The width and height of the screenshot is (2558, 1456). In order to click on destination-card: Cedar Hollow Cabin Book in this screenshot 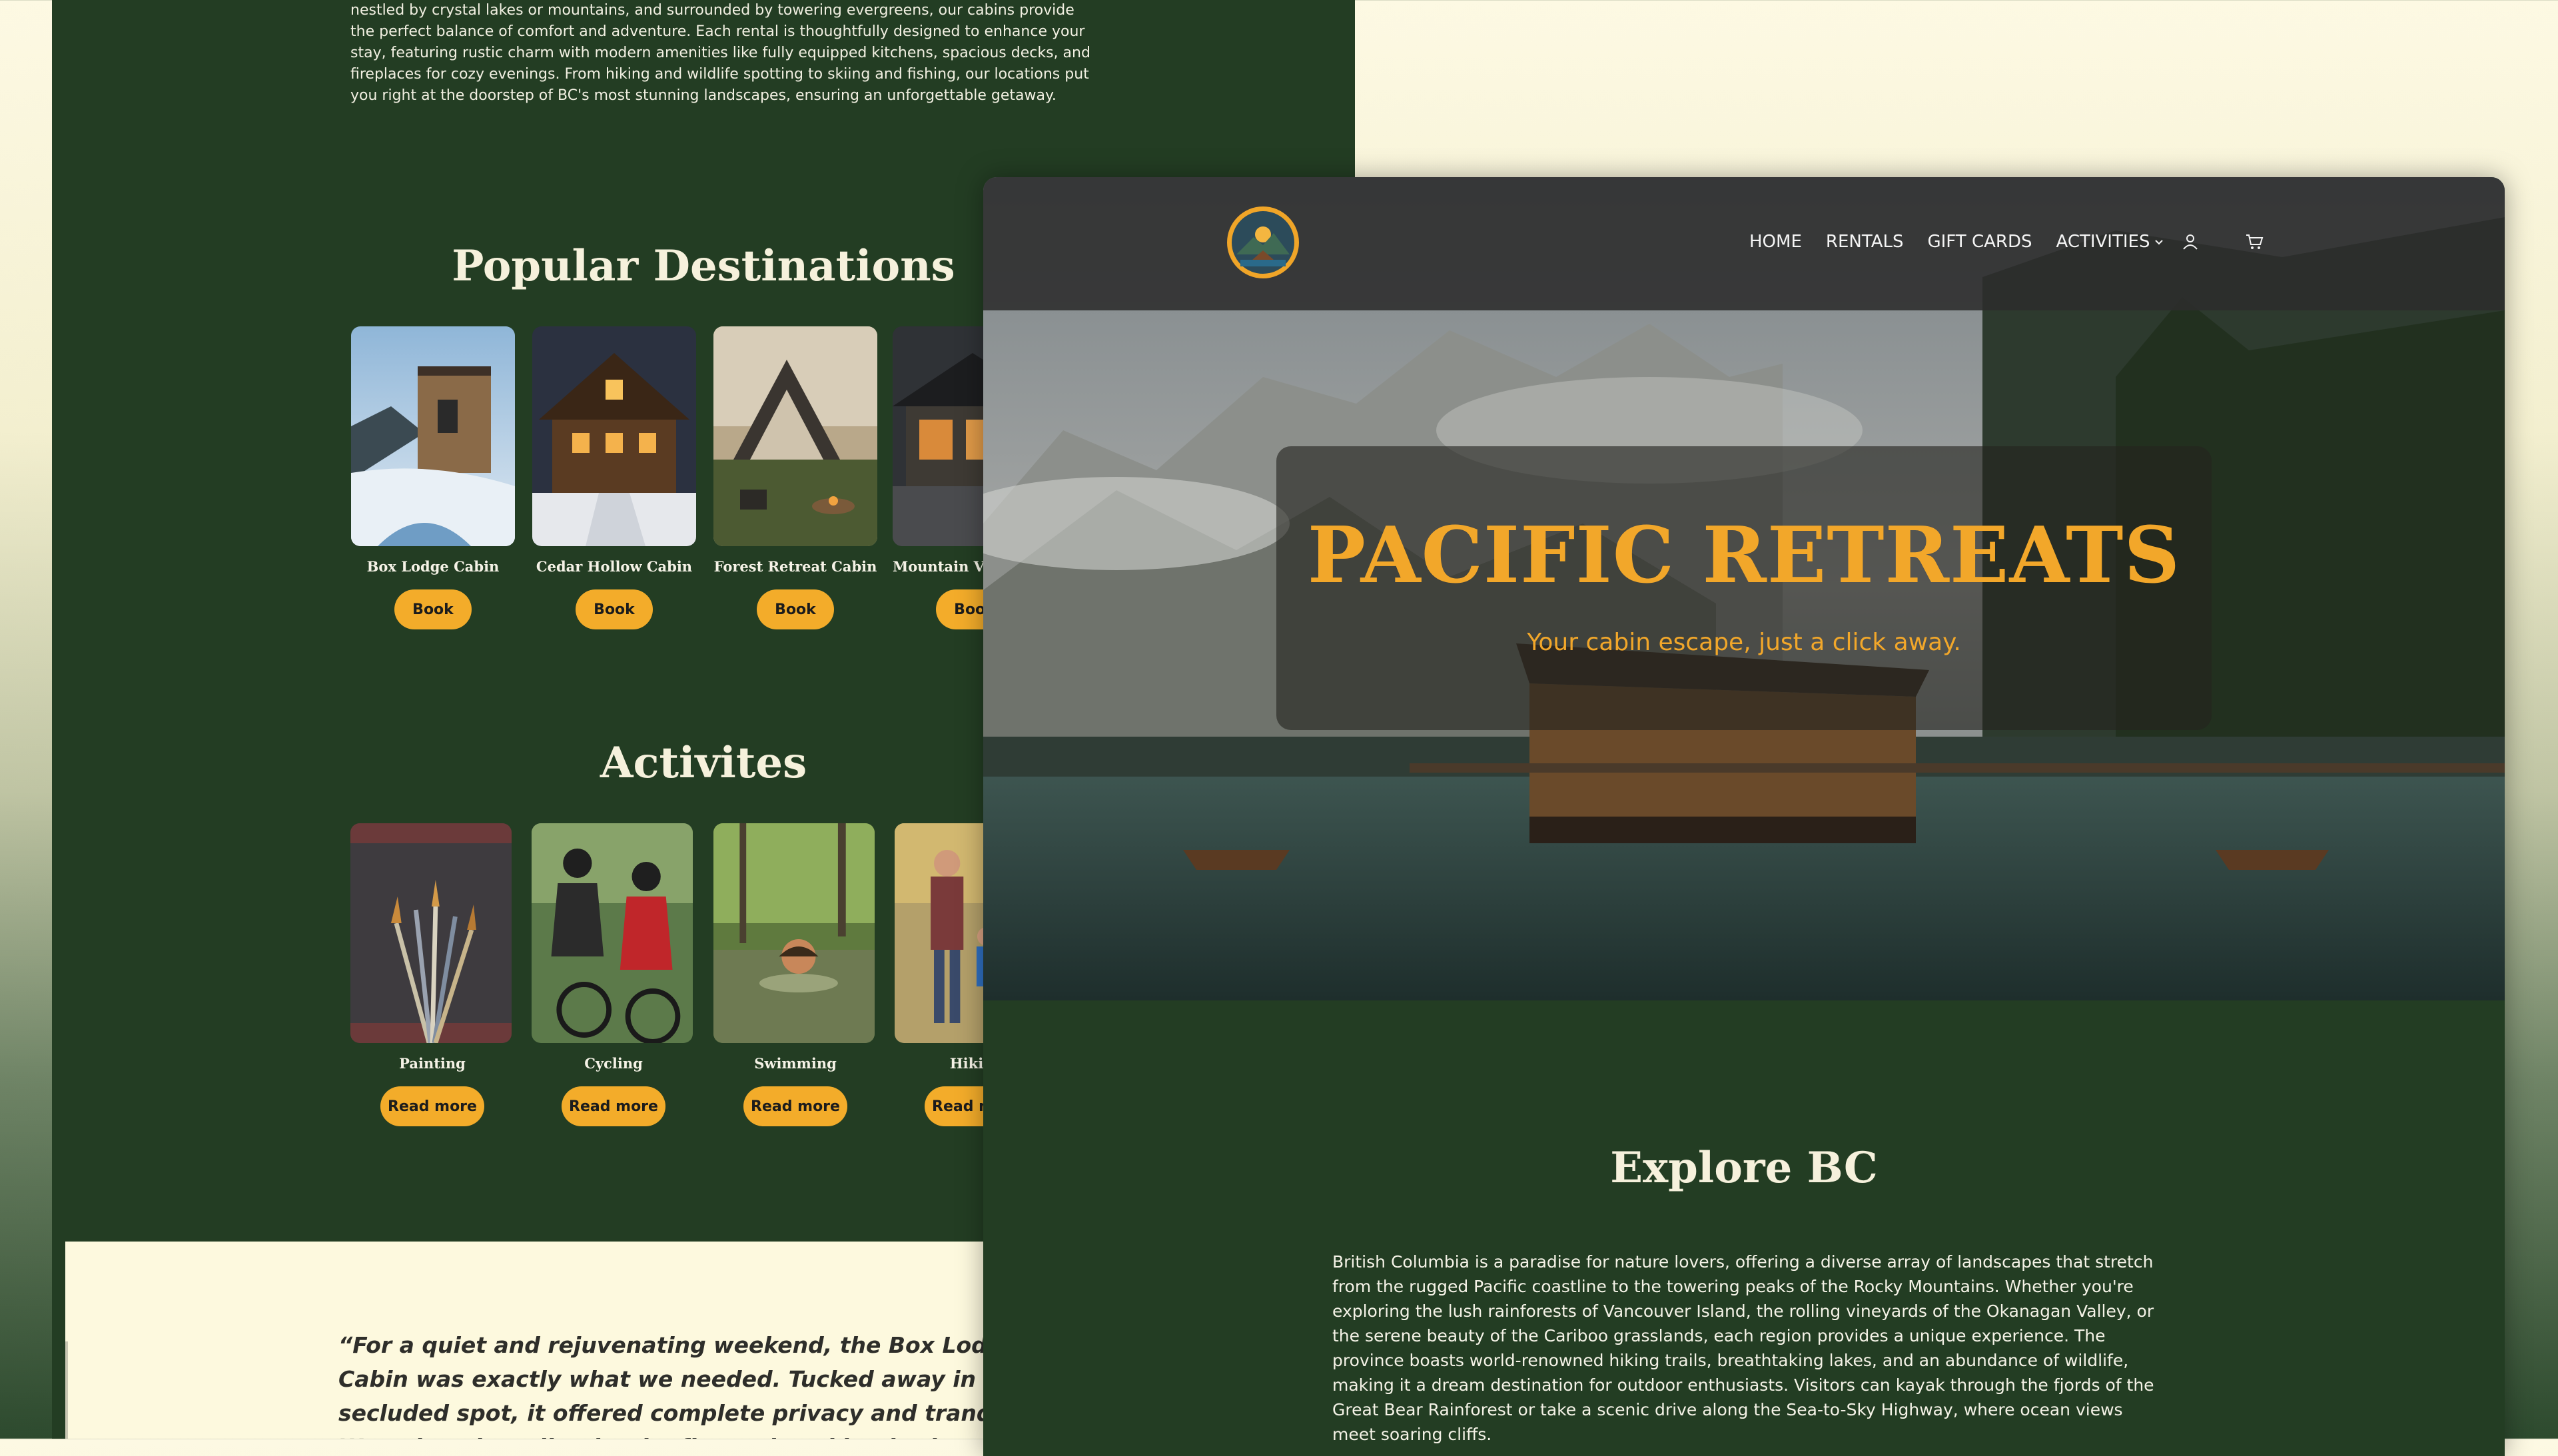, I will do `click(614, 477)`.